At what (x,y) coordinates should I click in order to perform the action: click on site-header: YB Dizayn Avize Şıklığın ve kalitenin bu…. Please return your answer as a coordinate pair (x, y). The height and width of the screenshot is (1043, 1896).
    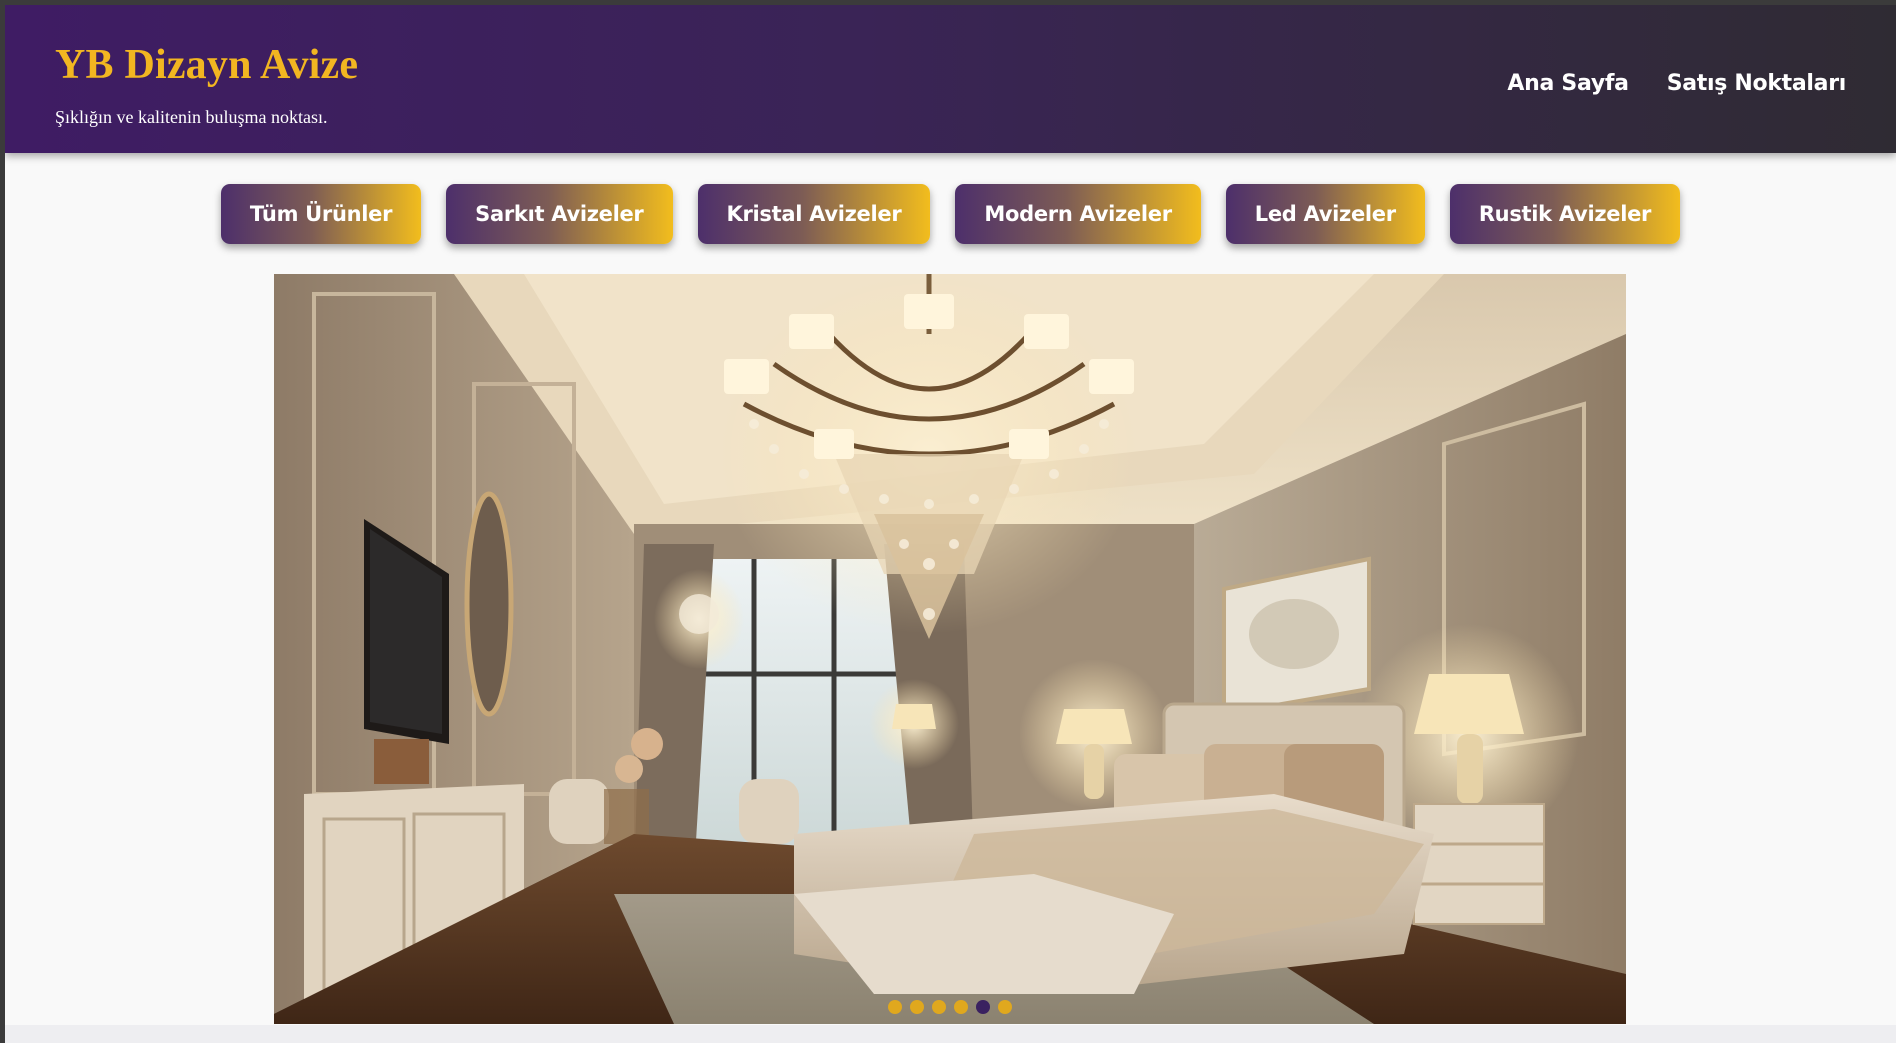
    Looking at the image, I should click on (950, 79).